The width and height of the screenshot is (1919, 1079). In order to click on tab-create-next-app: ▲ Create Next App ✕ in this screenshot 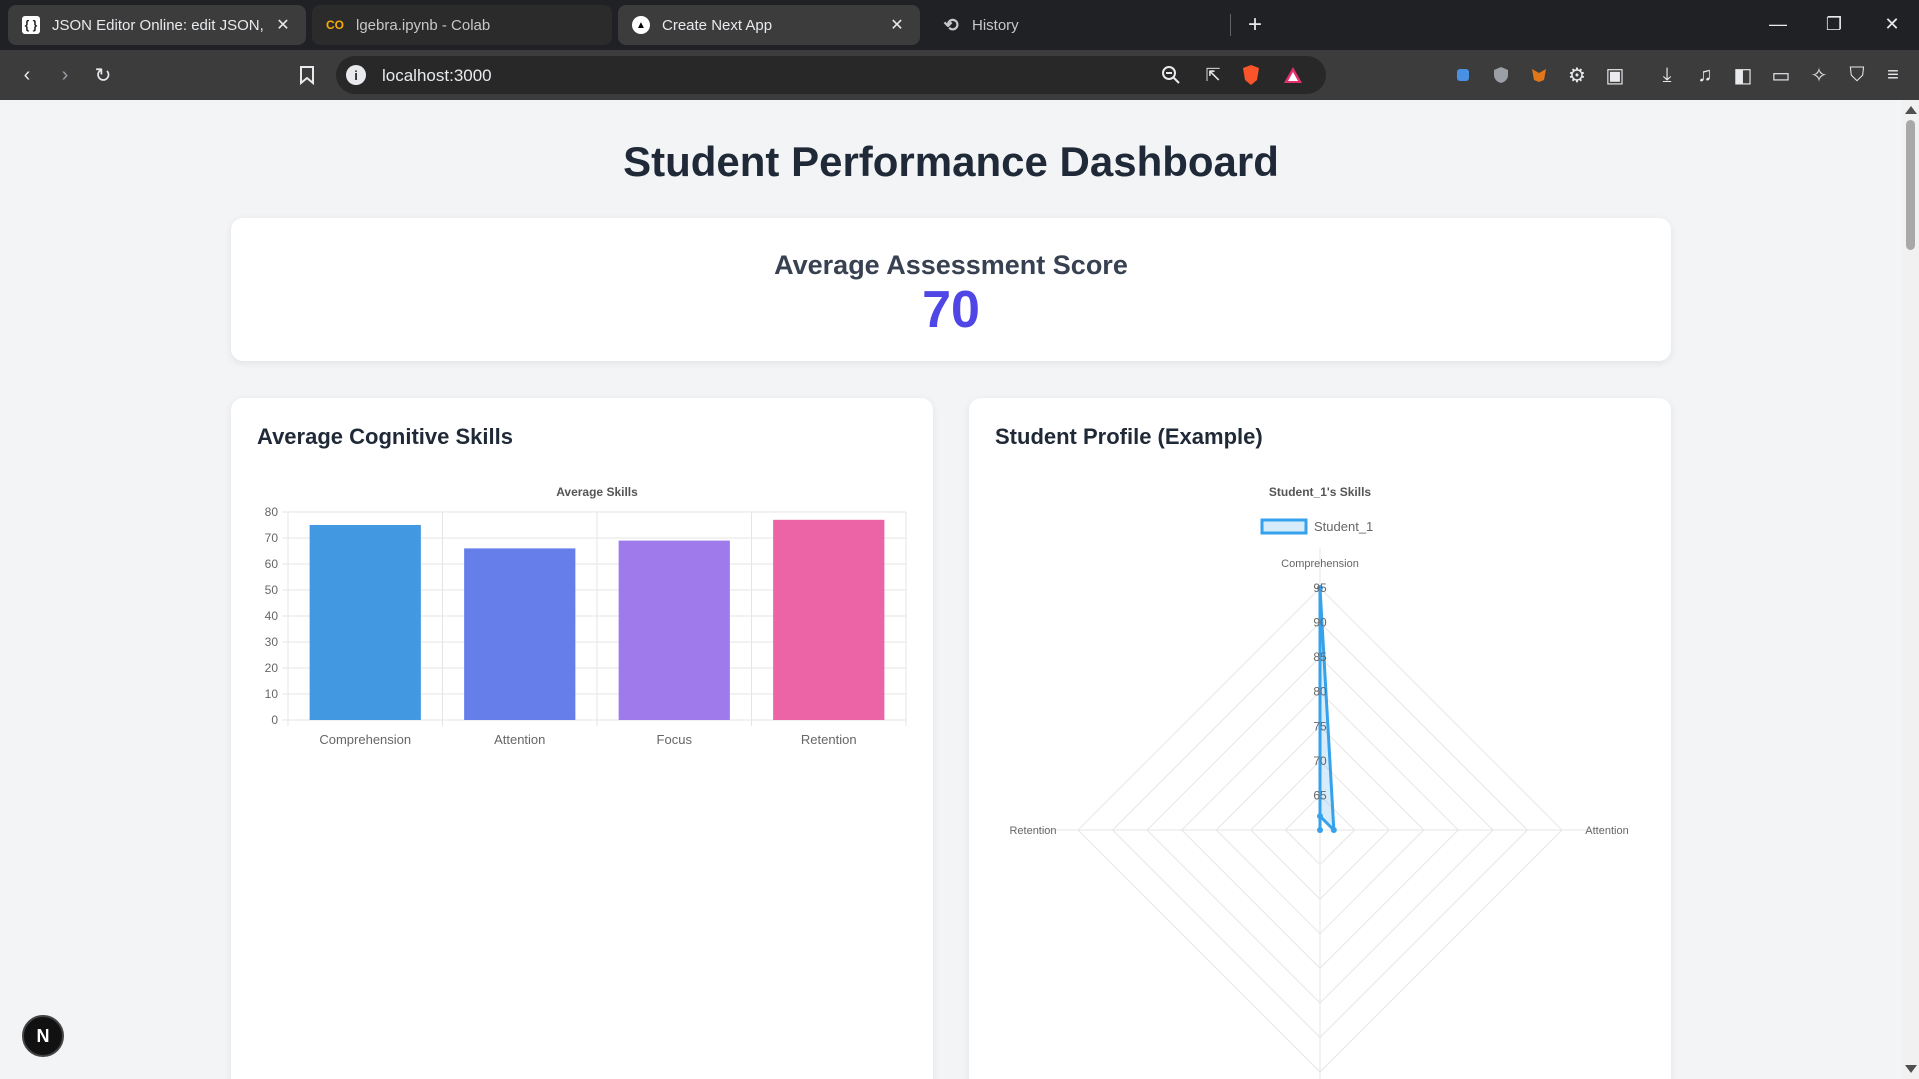, I will do `click(769, 25)`.